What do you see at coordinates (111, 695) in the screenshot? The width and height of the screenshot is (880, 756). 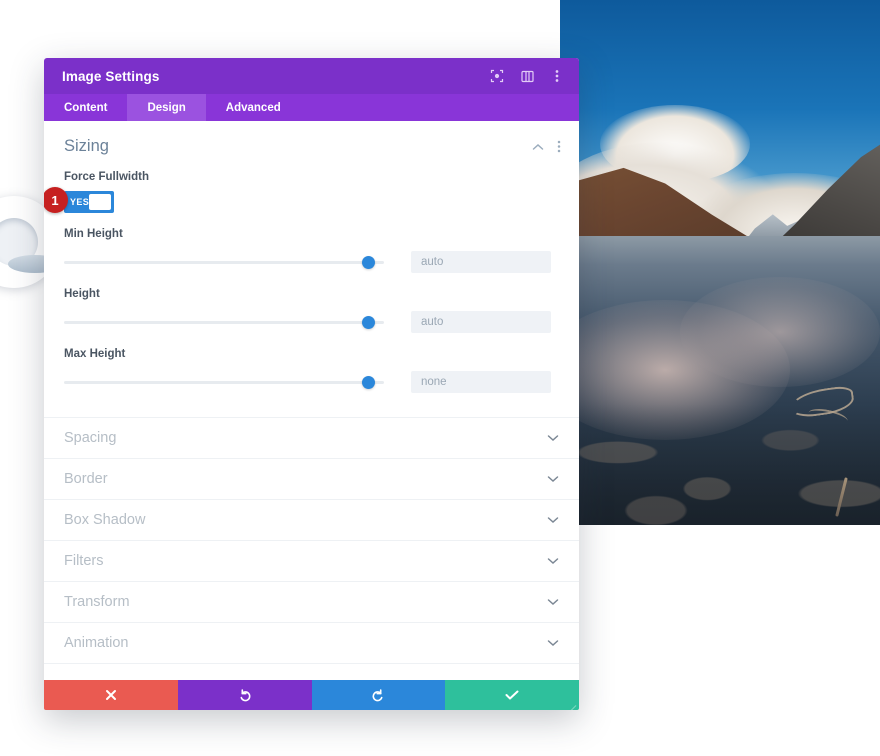 I see `cancel-button` at bounding box center [111, 695].